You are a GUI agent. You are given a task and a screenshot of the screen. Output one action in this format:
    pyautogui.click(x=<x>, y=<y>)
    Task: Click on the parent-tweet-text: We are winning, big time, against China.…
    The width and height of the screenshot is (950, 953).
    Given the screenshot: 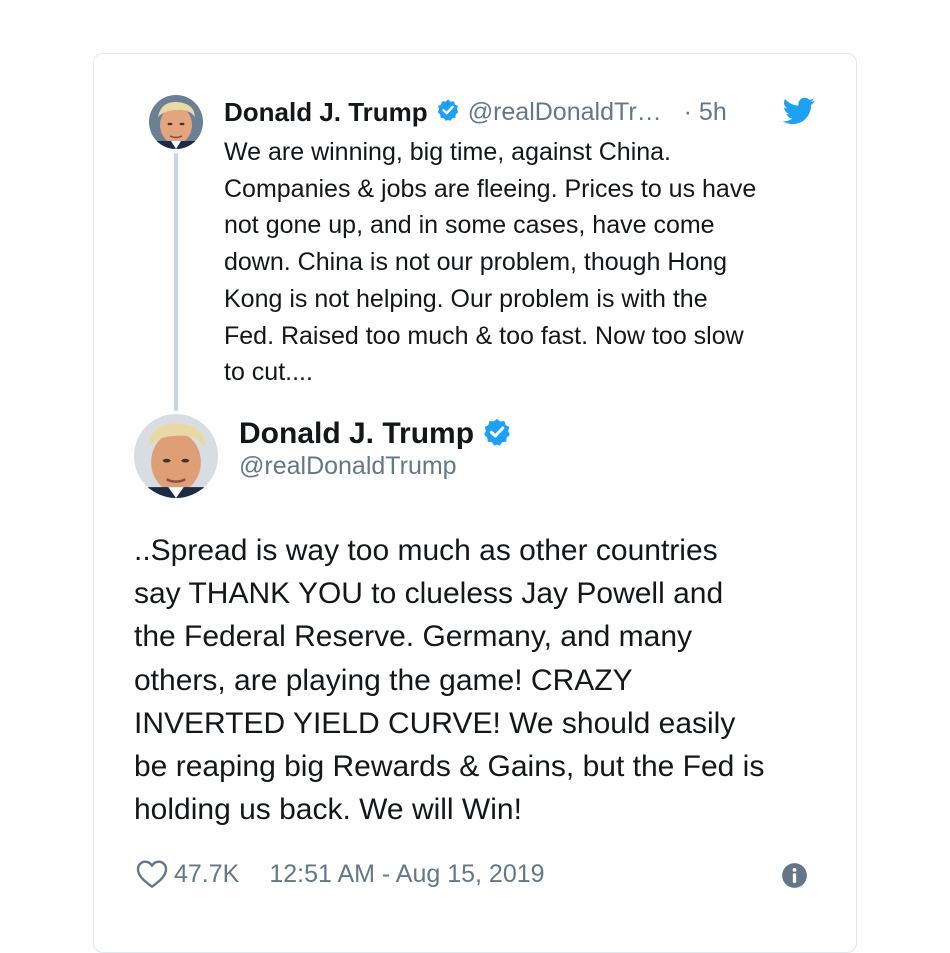 What is the action you would take?
    pyautogui.click(x=490, y=262)
    